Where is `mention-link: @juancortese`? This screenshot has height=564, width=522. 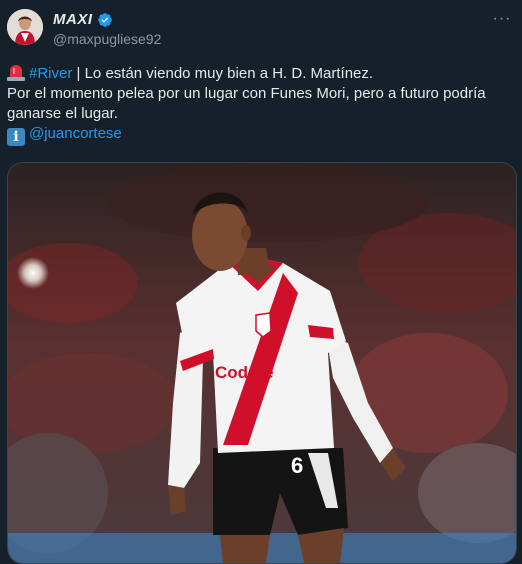
mention-link: @juancortese is located at coordinates (75, 133).